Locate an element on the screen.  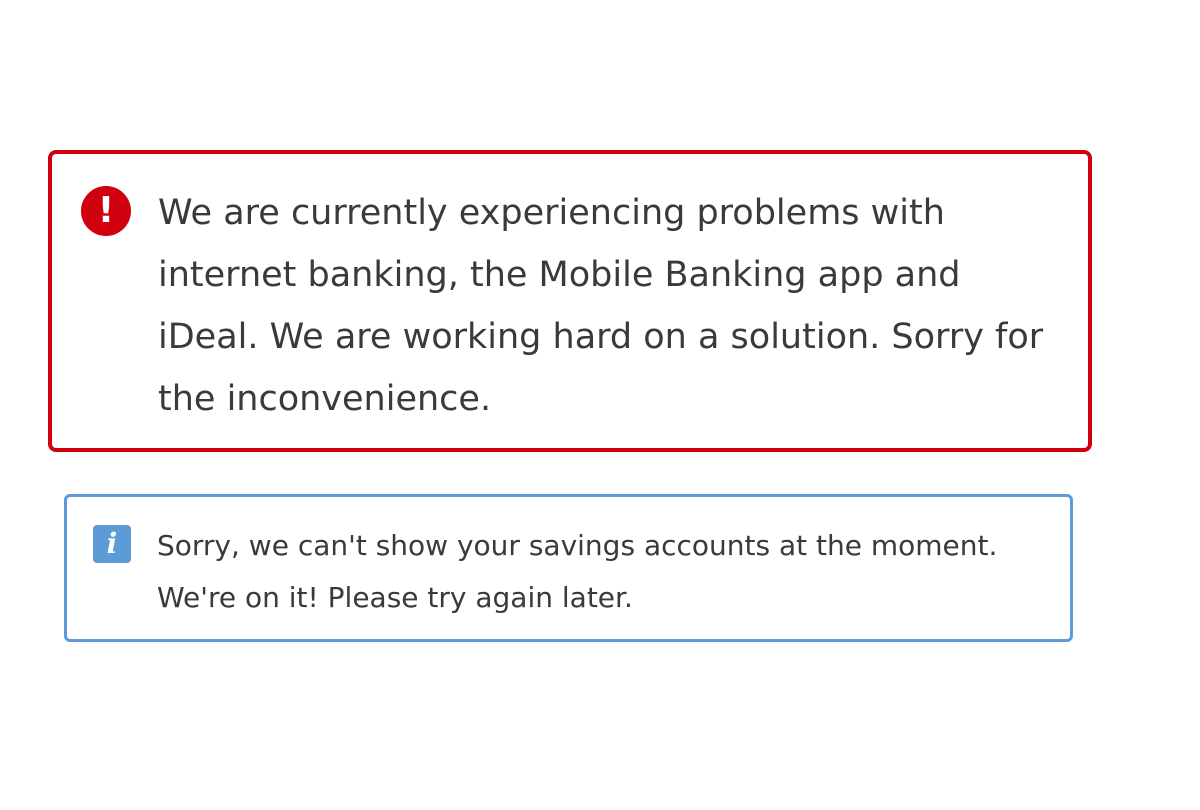
info-icon: i is located at coordinates (112, 544).